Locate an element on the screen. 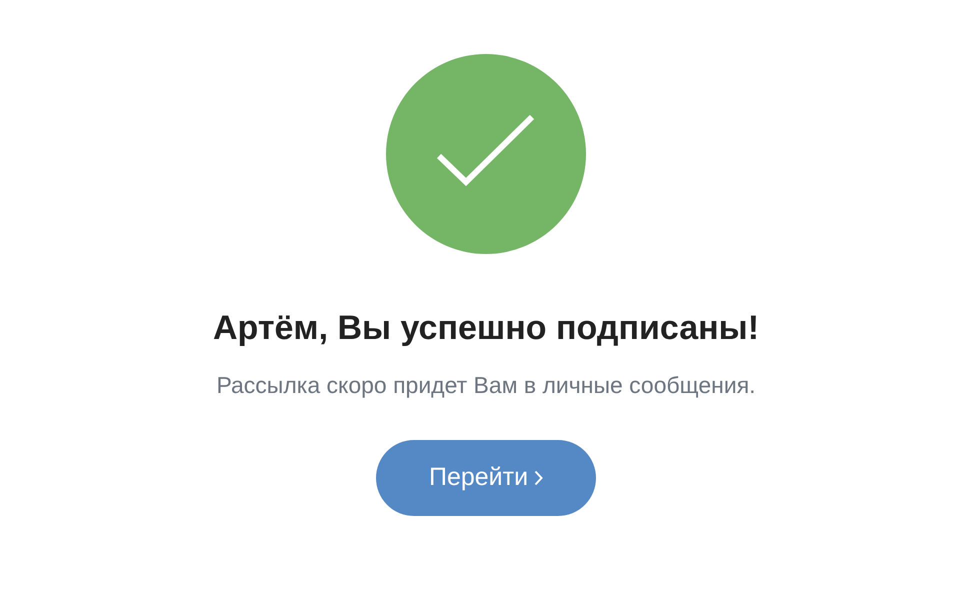 The width and height of the screenshot is (972, 612). go-button: Перейти is located at coordinates (486, 478).